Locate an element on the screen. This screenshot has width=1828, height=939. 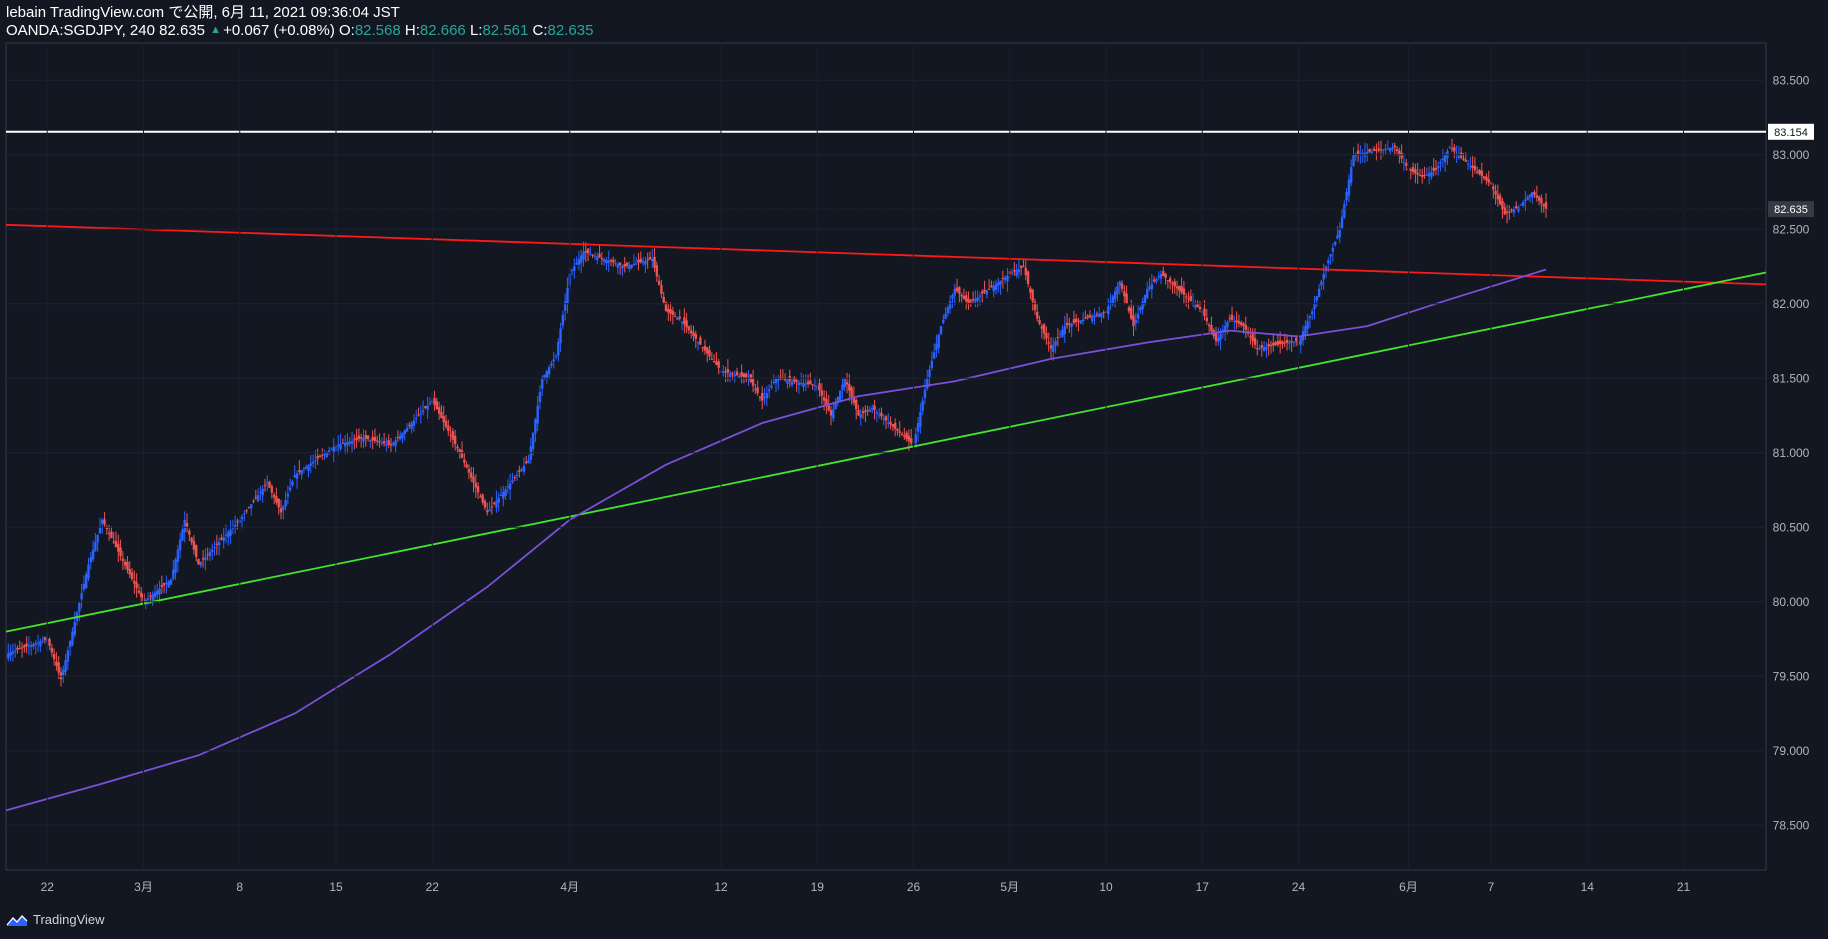
time-tick-label: 6月 is located at coordinates (1408, 887).